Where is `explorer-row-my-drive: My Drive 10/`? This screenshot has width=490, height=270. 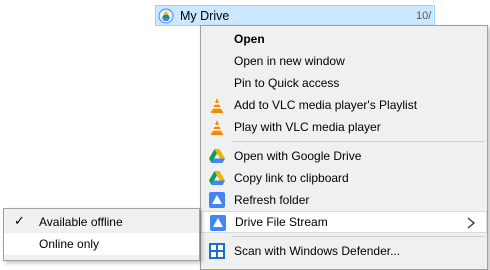
explorer-row-my-drive: My Drive 10/ is located at coordinates (295, 15).